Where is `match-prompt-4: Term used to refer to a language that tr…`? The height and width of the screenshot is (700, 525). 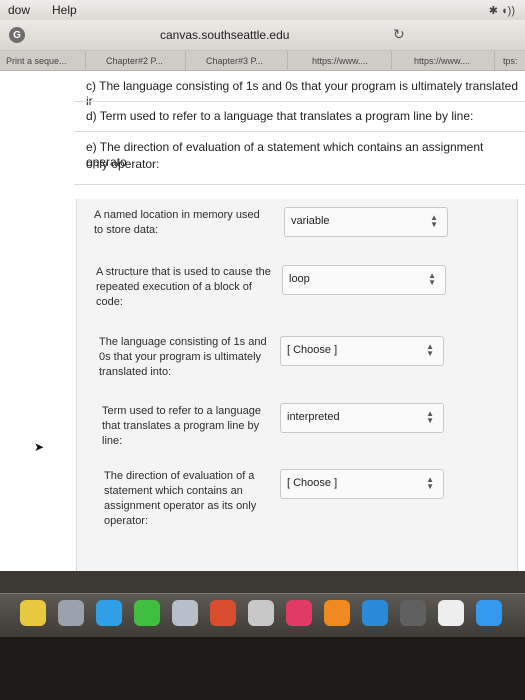 match-prompt-4: Term used to refer to a language that tr… is located at coordinates (181, 426).